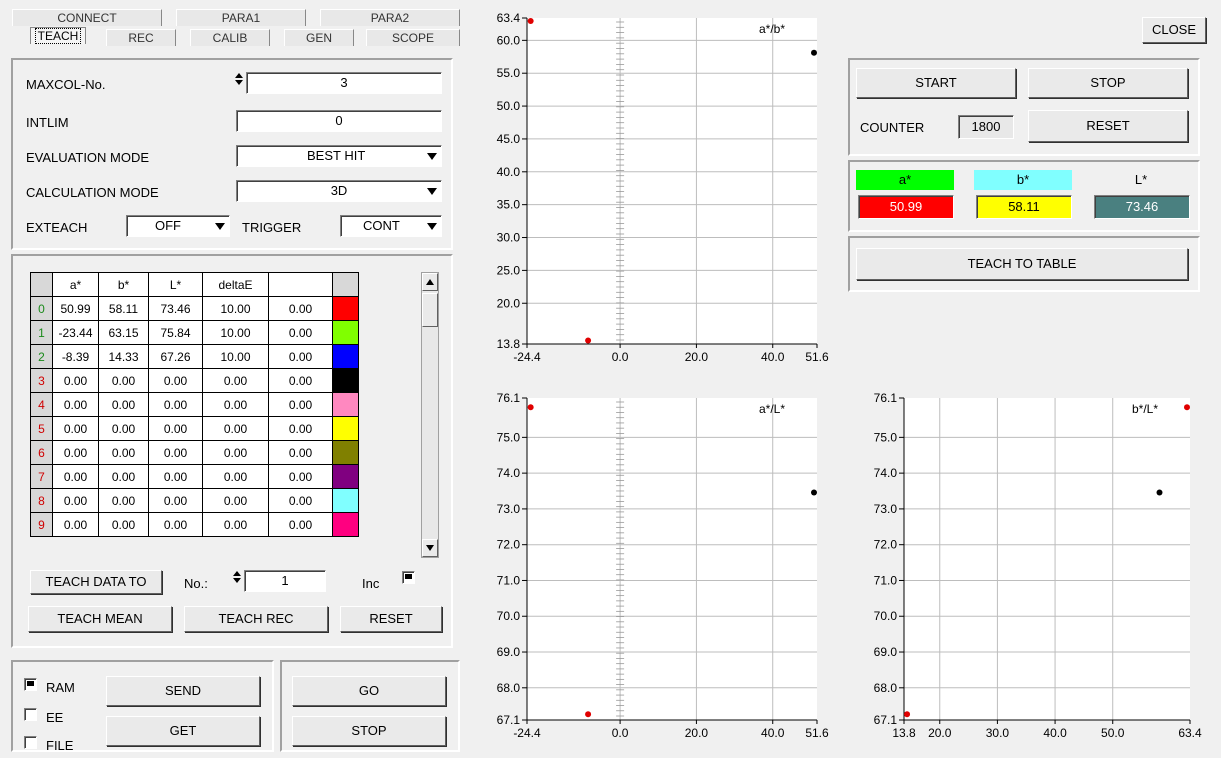 Image resolution: width=1221 pixels, height=758 pixels. Describe the element at coordinates (509, 172) in the screenshot. I see `y-tick-label: 40.0` at that location.